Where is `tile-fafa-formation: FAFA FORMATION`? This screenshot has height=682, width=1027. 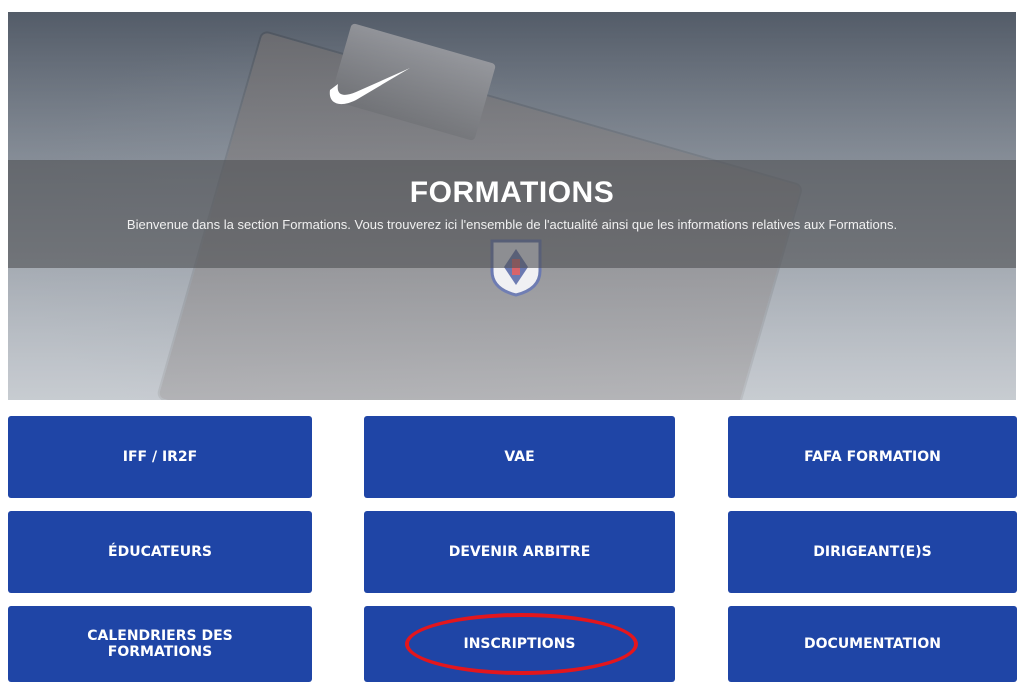
tile-fafa-formation: FAFA FORMATION is located at coordinates (872, 457).